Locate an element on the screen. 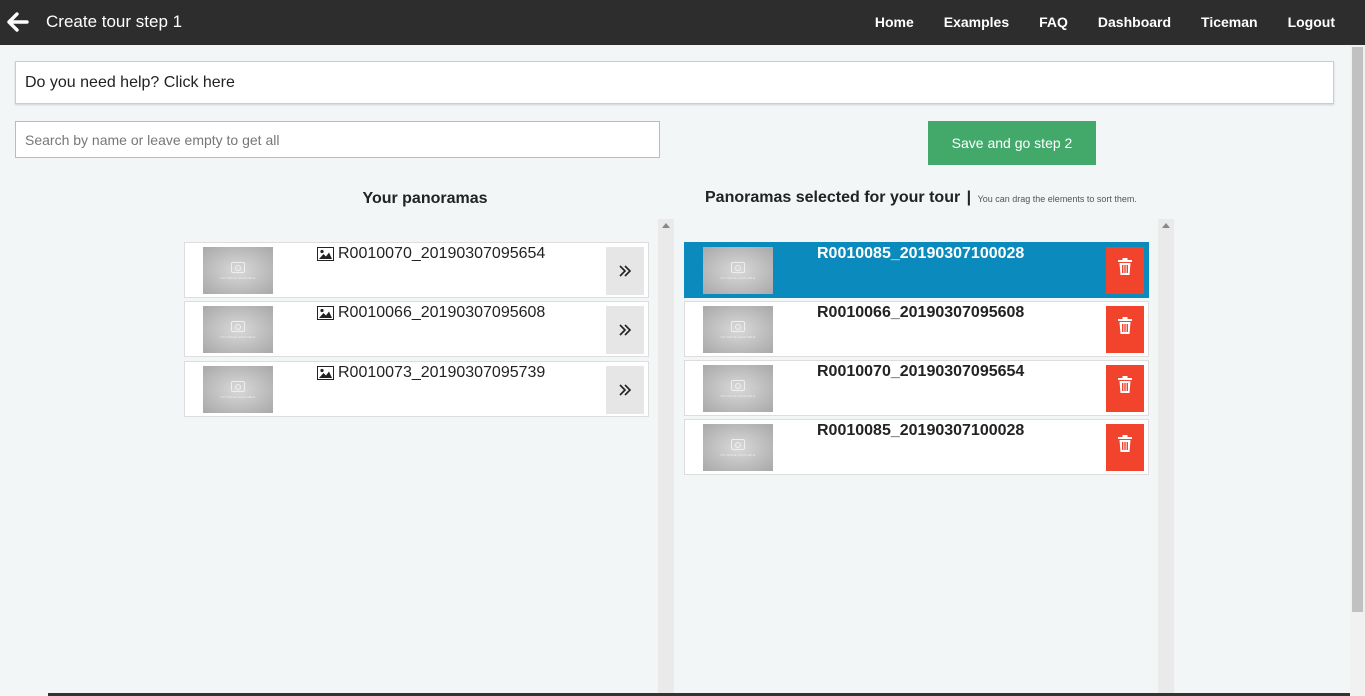 The height and width of the screenshot is (696, 1365). help-link: Do you need help? Click here is located at coordinates (674, 82).